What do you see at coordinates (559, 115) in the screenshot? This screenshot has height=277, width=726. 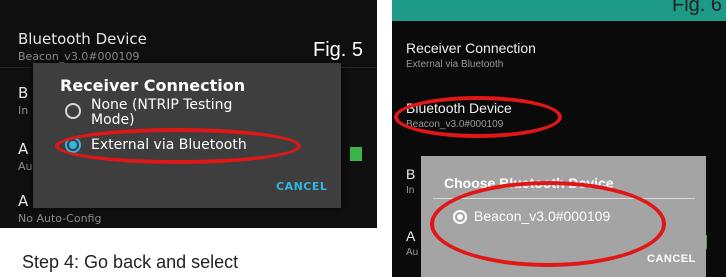 I see `bluetooth-device-setting: Bluetooth Device Beacon_v3.0#000109` at bounding box center [559, 115].